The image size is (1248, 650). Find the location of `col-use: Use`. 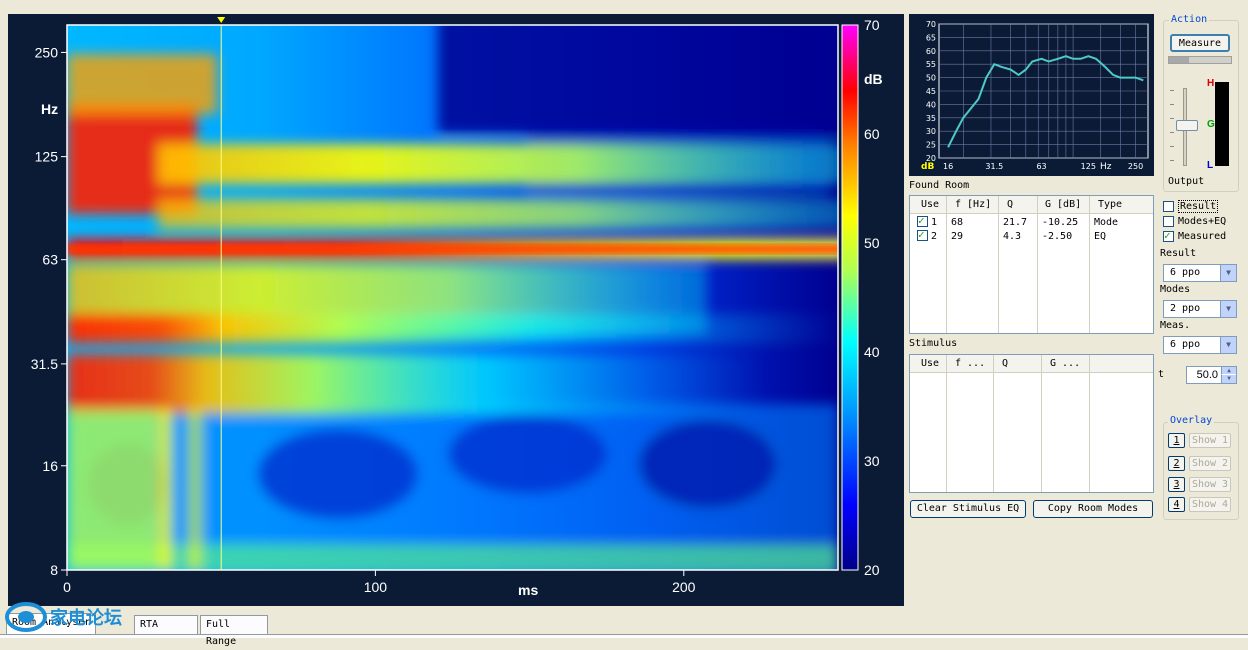

col-use: Use is located at coordinates (930, 204).